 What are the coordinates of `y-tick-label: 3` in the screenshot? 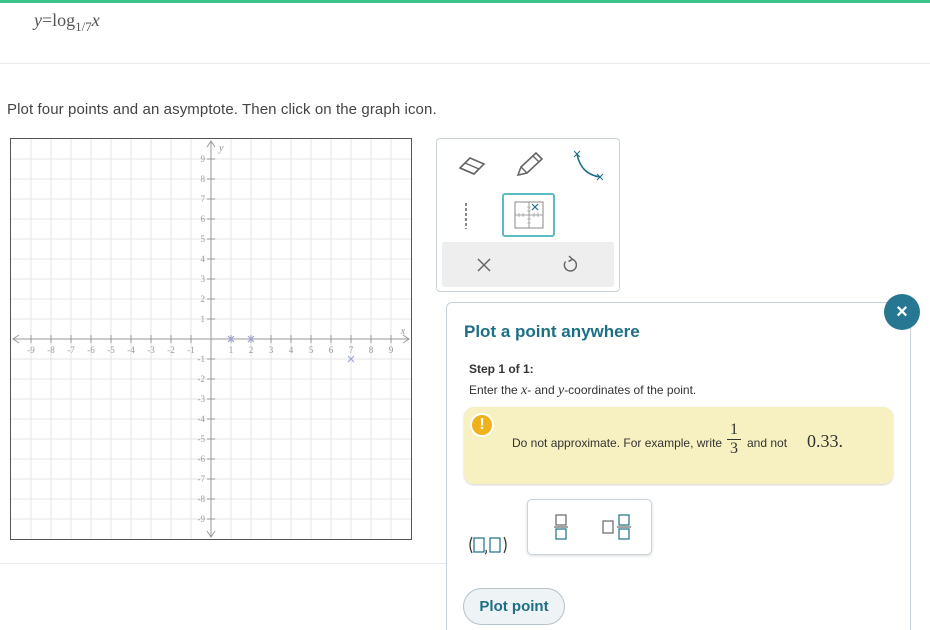 It's located at (203, 279).